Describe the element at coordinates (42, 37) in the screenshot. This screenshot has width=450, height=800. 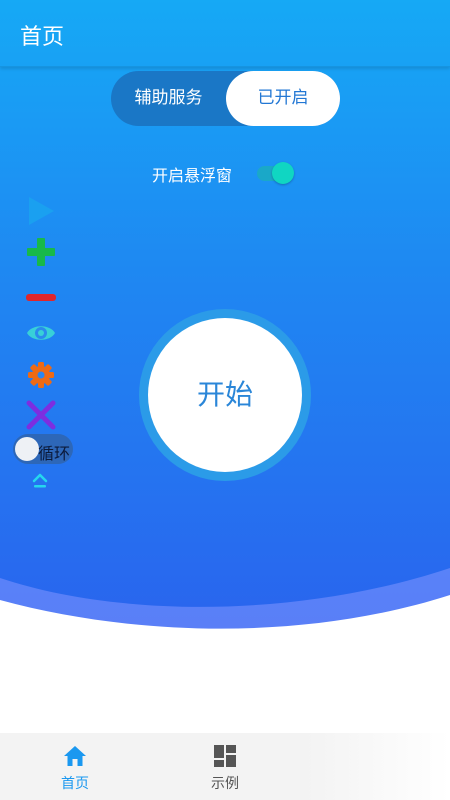
I see `page-title: 首页` at that location.